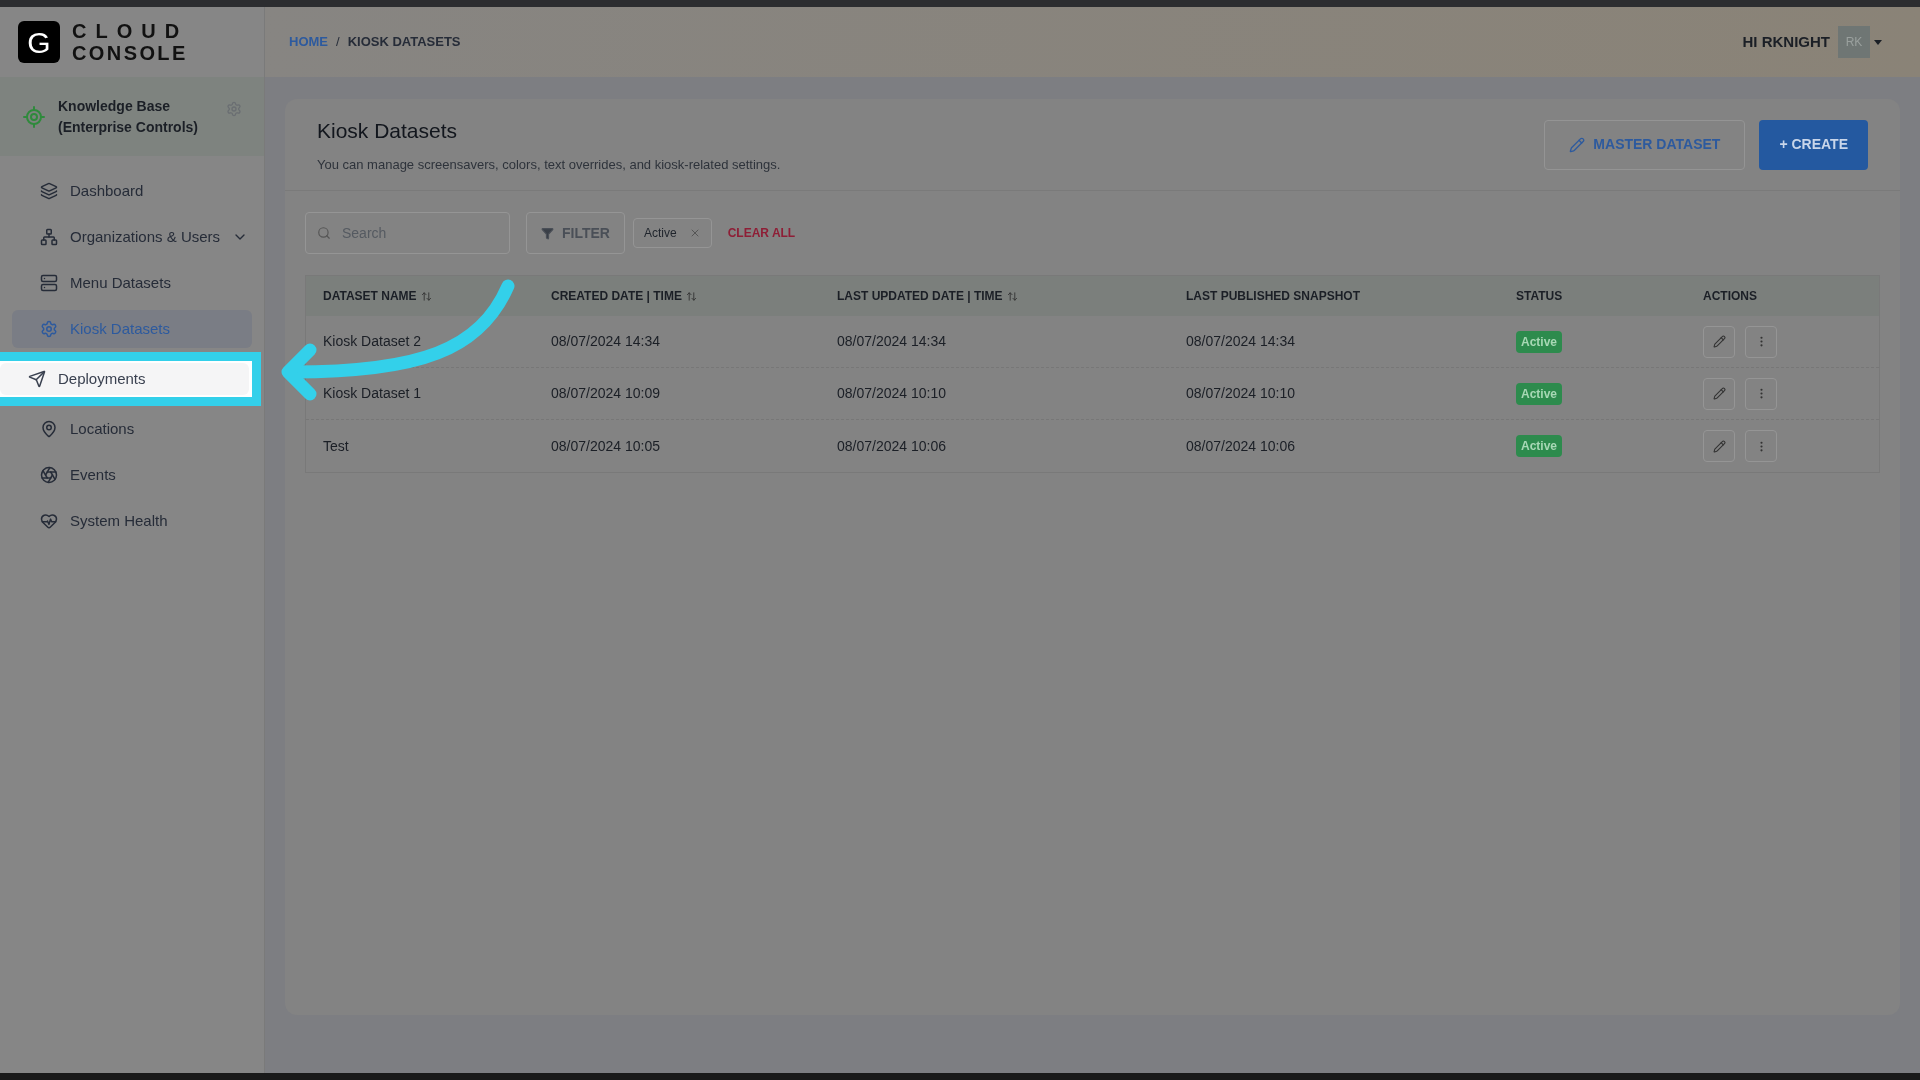 Image resolution: width=1920 pixels, height=1080 pixels. What do you see at coordinates (49, 429) in the screenshot?
I see `map-pin-icon` at bounding box center [49, 429].